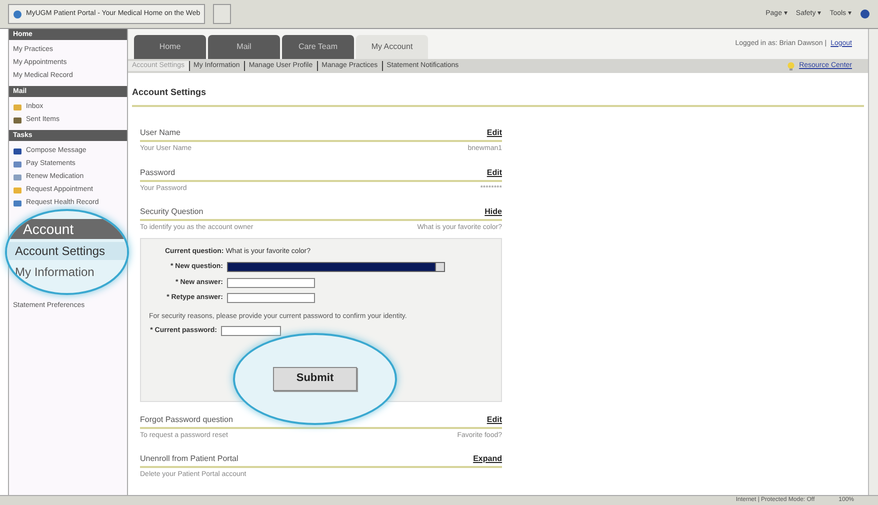  I want to click on setting-action-link: Expand, so click(487, 459).